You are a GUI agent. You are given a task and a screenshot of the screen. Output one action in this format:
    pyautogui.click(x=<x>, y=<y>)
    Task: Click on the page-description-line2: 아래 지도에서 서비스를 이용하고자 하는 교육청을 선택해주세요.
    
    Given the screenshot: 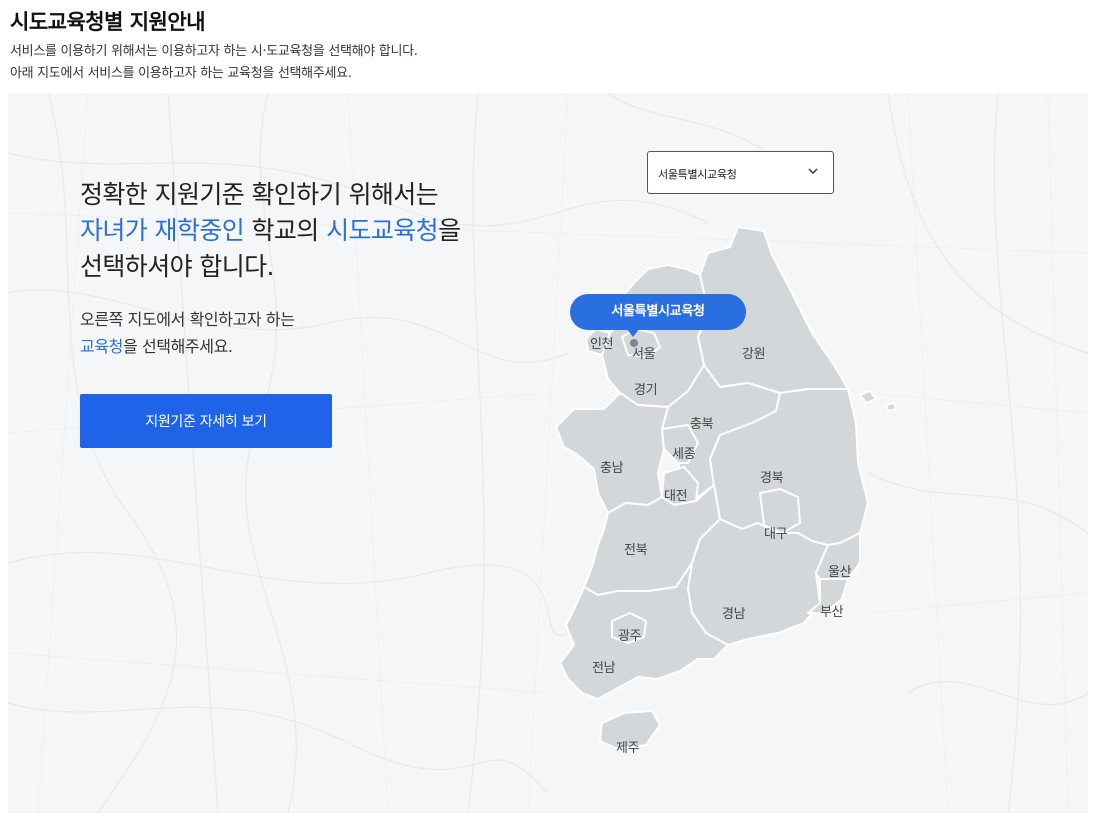 What is the action you would take?
    pyautogui.click(x=181, y=73)
    